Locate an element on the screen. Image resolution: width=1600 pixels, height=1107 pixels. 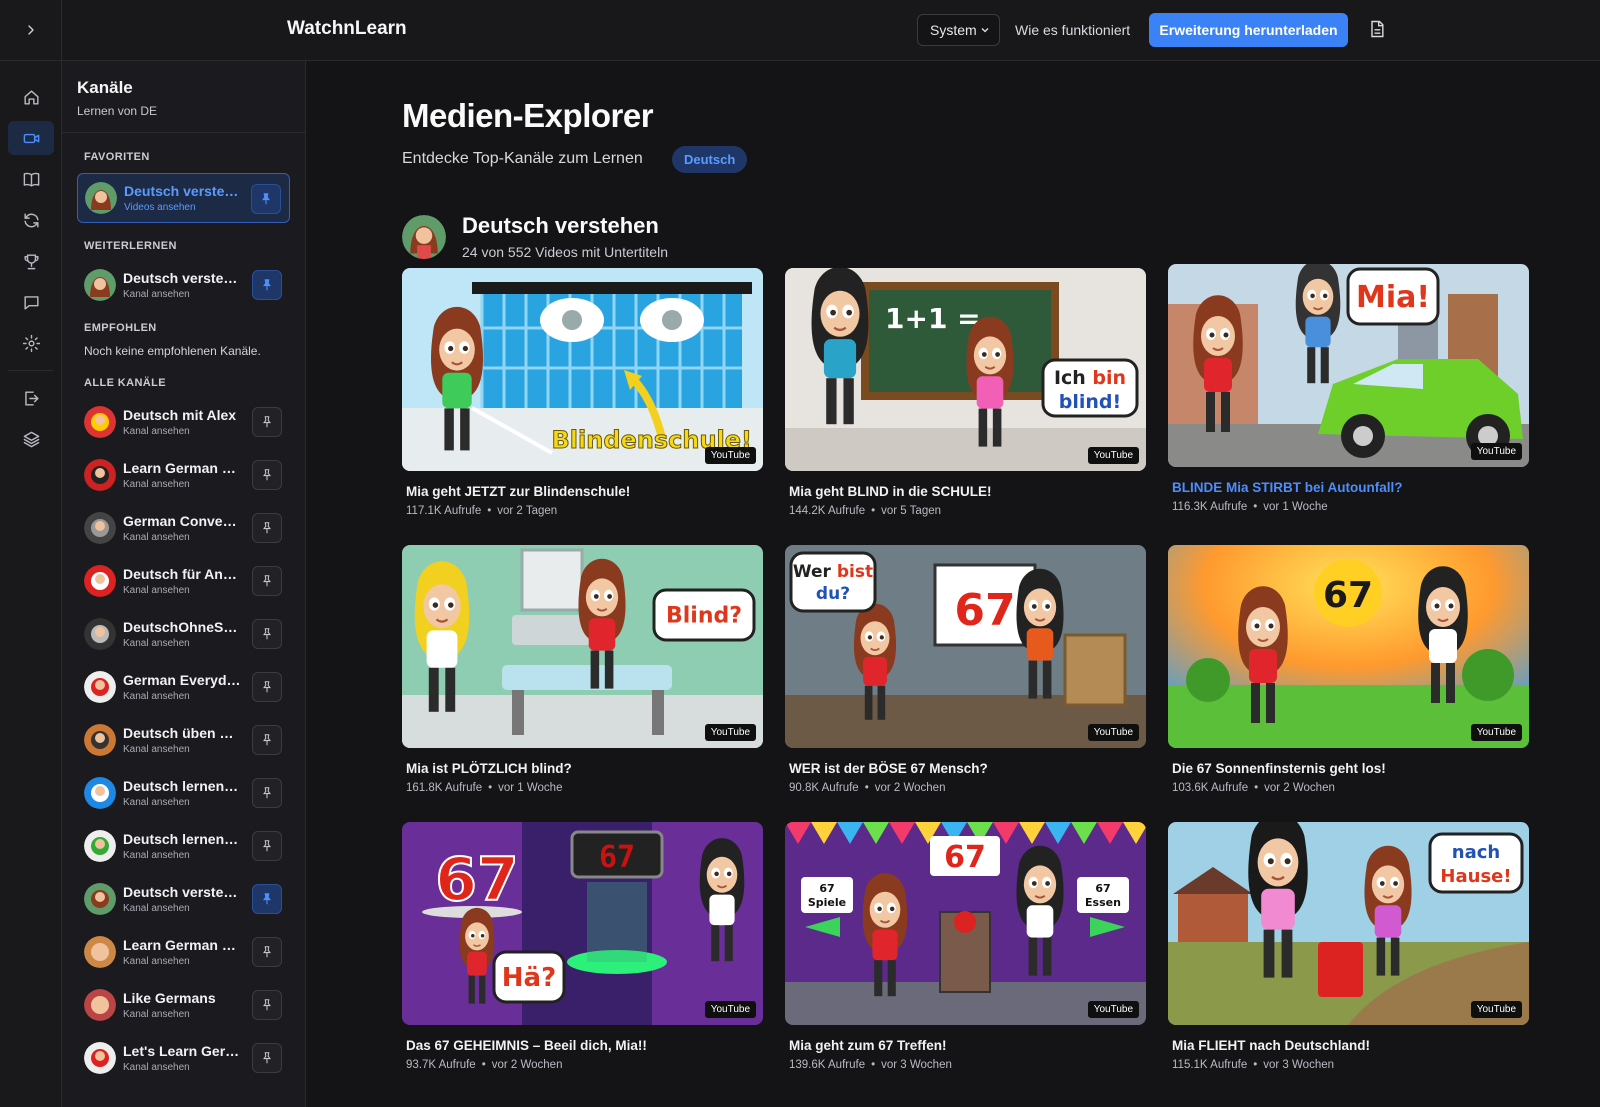
video-title: Mia ist PLÖTZLICH blind? is located at coordinates (582, 768).